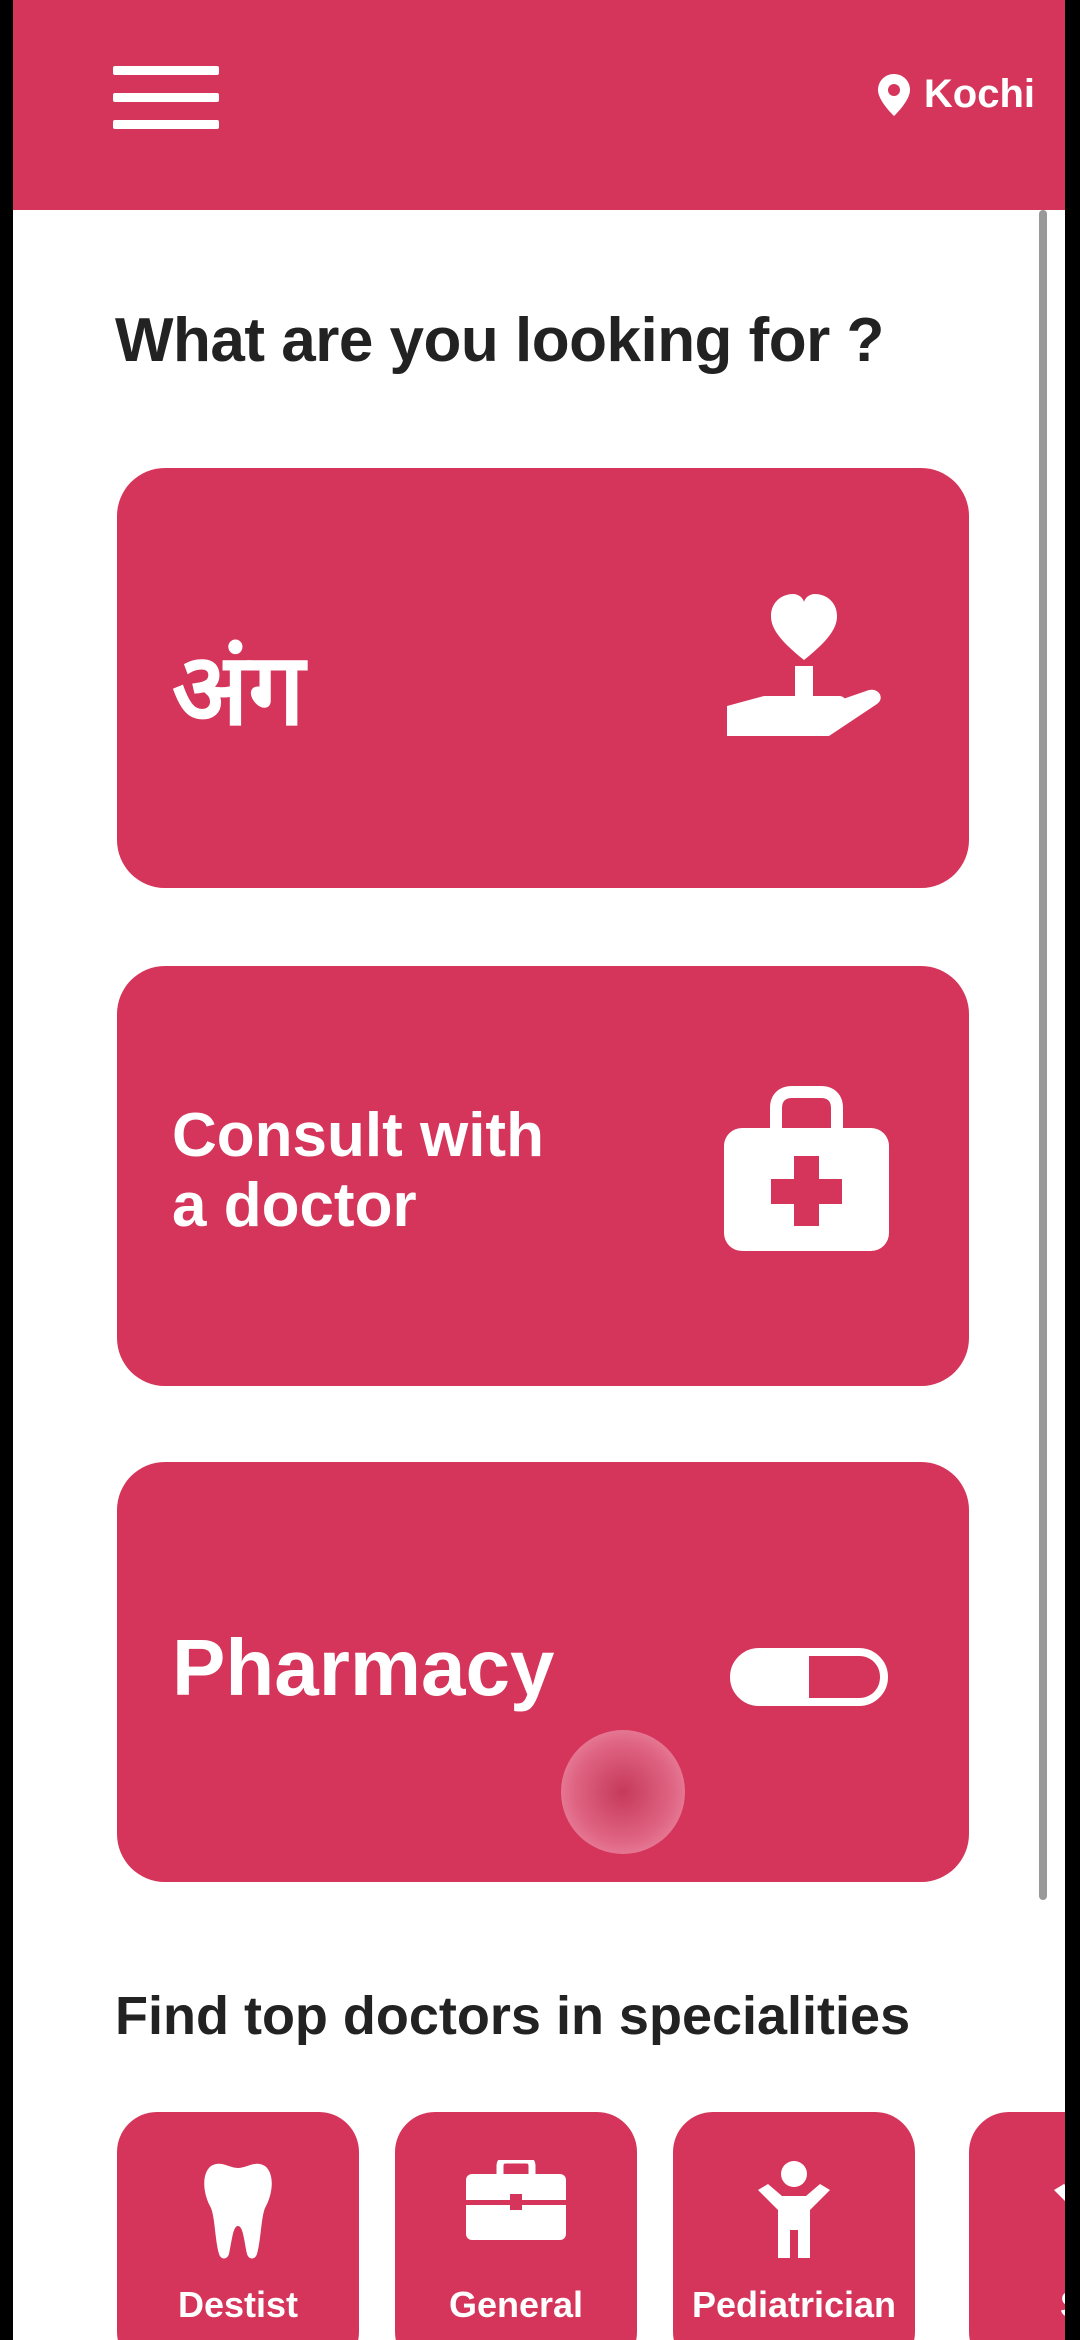 This screenshot has height=2340, width=1080. What do you see at coordinates (499, 340) in the screenshot?
I see `page-heading: What are you looking for ?` at bounding box center [499, 340].